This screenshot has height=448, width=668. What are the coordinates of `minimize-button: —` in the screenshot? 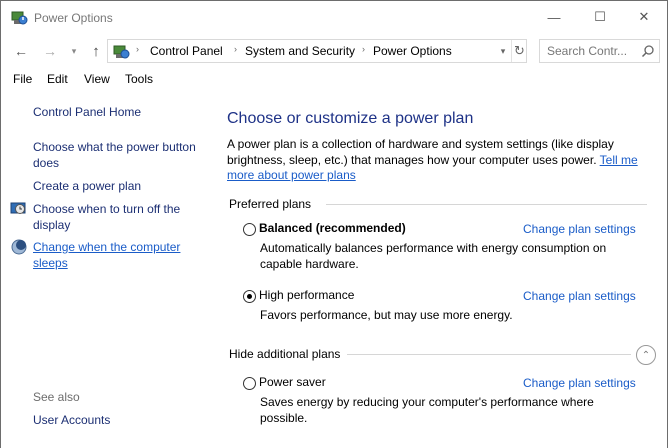 It's located at (554, 17).